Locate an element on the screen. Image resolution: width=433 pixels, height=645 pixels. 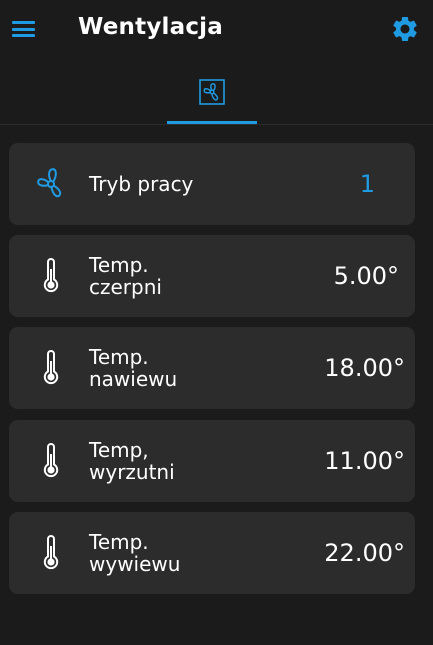
card-label: Temp. wywiewu is located at coordinates (134, 553).